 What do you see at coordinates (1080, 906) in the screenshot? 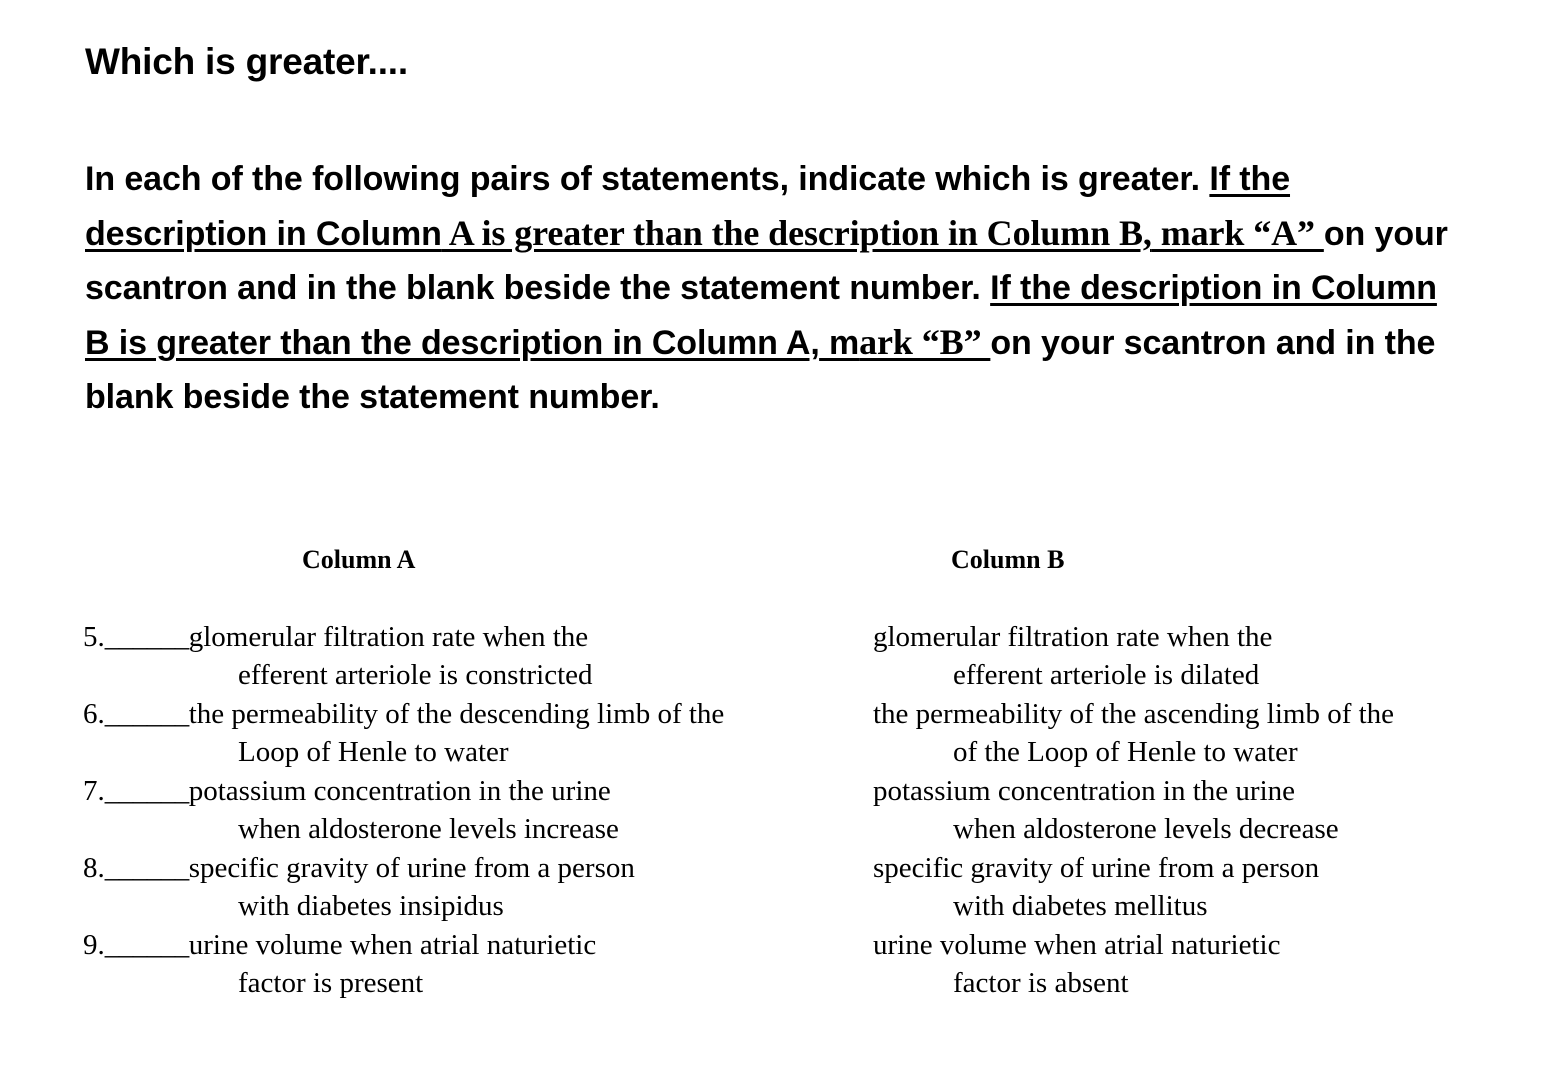
I see `statement-line-secondary: with diabetes mellitus` at bounding box center [1080, 906].